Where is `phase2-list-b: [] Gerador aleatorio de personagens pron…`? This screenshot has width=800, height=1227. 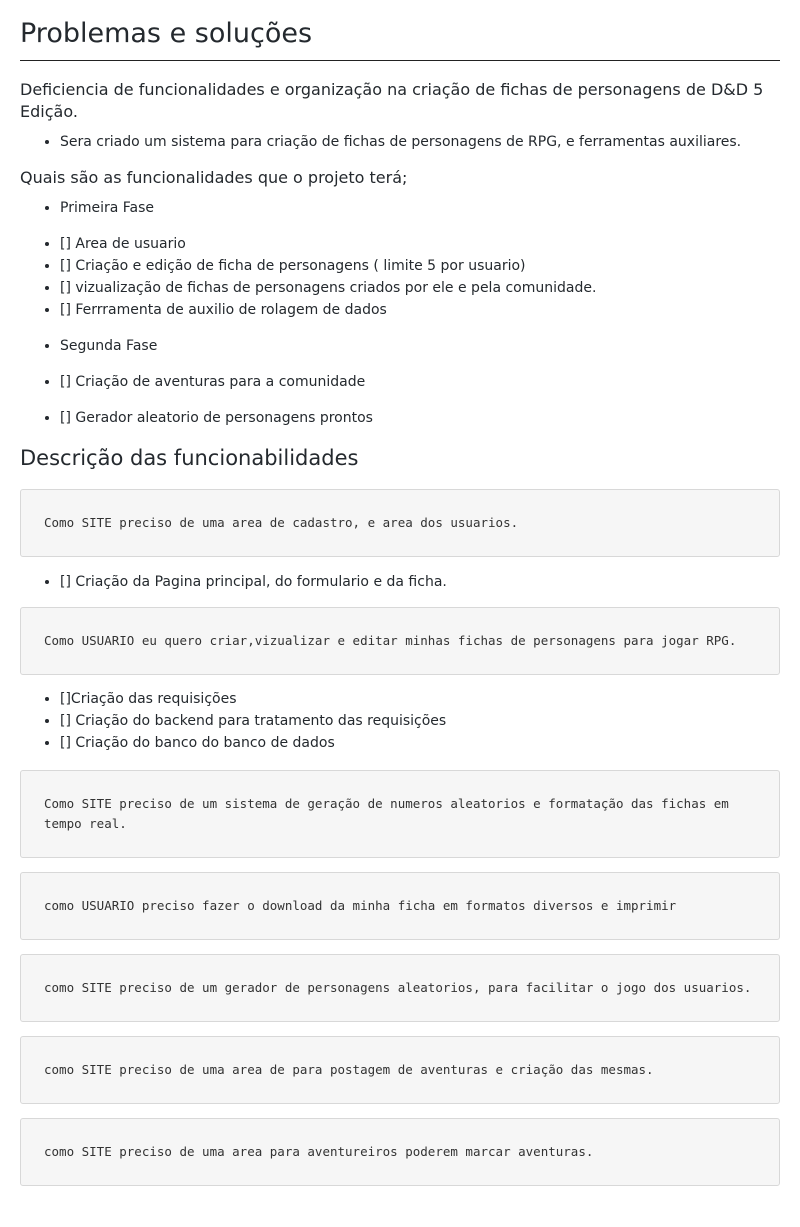 phase2-list-b: [] Gerador aleatorio de personagens pron… is located at coordinates (400, 418).